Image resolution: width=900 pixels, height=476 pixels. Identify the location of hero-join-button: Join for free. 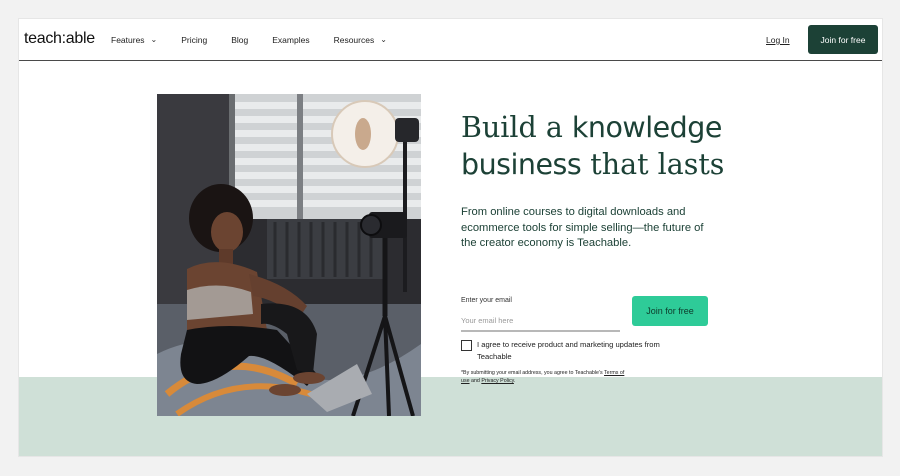
(670, 311).